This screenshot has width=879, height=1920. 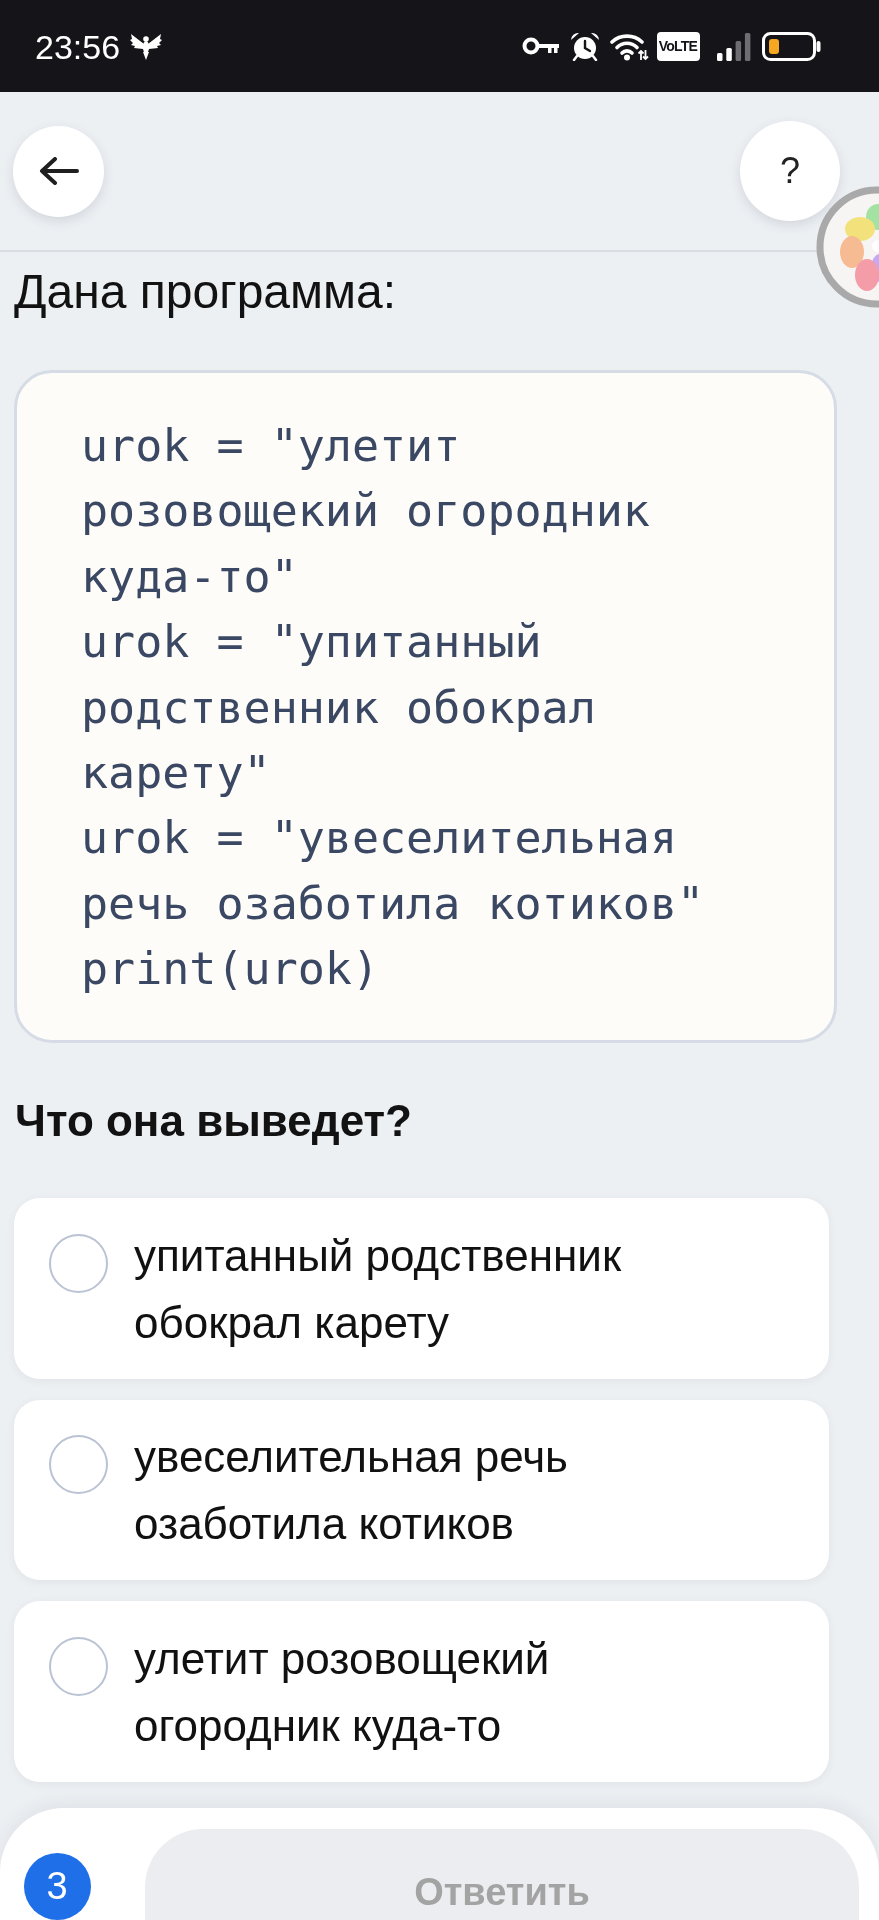 I want to click on answer-card: улетит розовощекий огородник куда-то, so click(x=421, y=1691).